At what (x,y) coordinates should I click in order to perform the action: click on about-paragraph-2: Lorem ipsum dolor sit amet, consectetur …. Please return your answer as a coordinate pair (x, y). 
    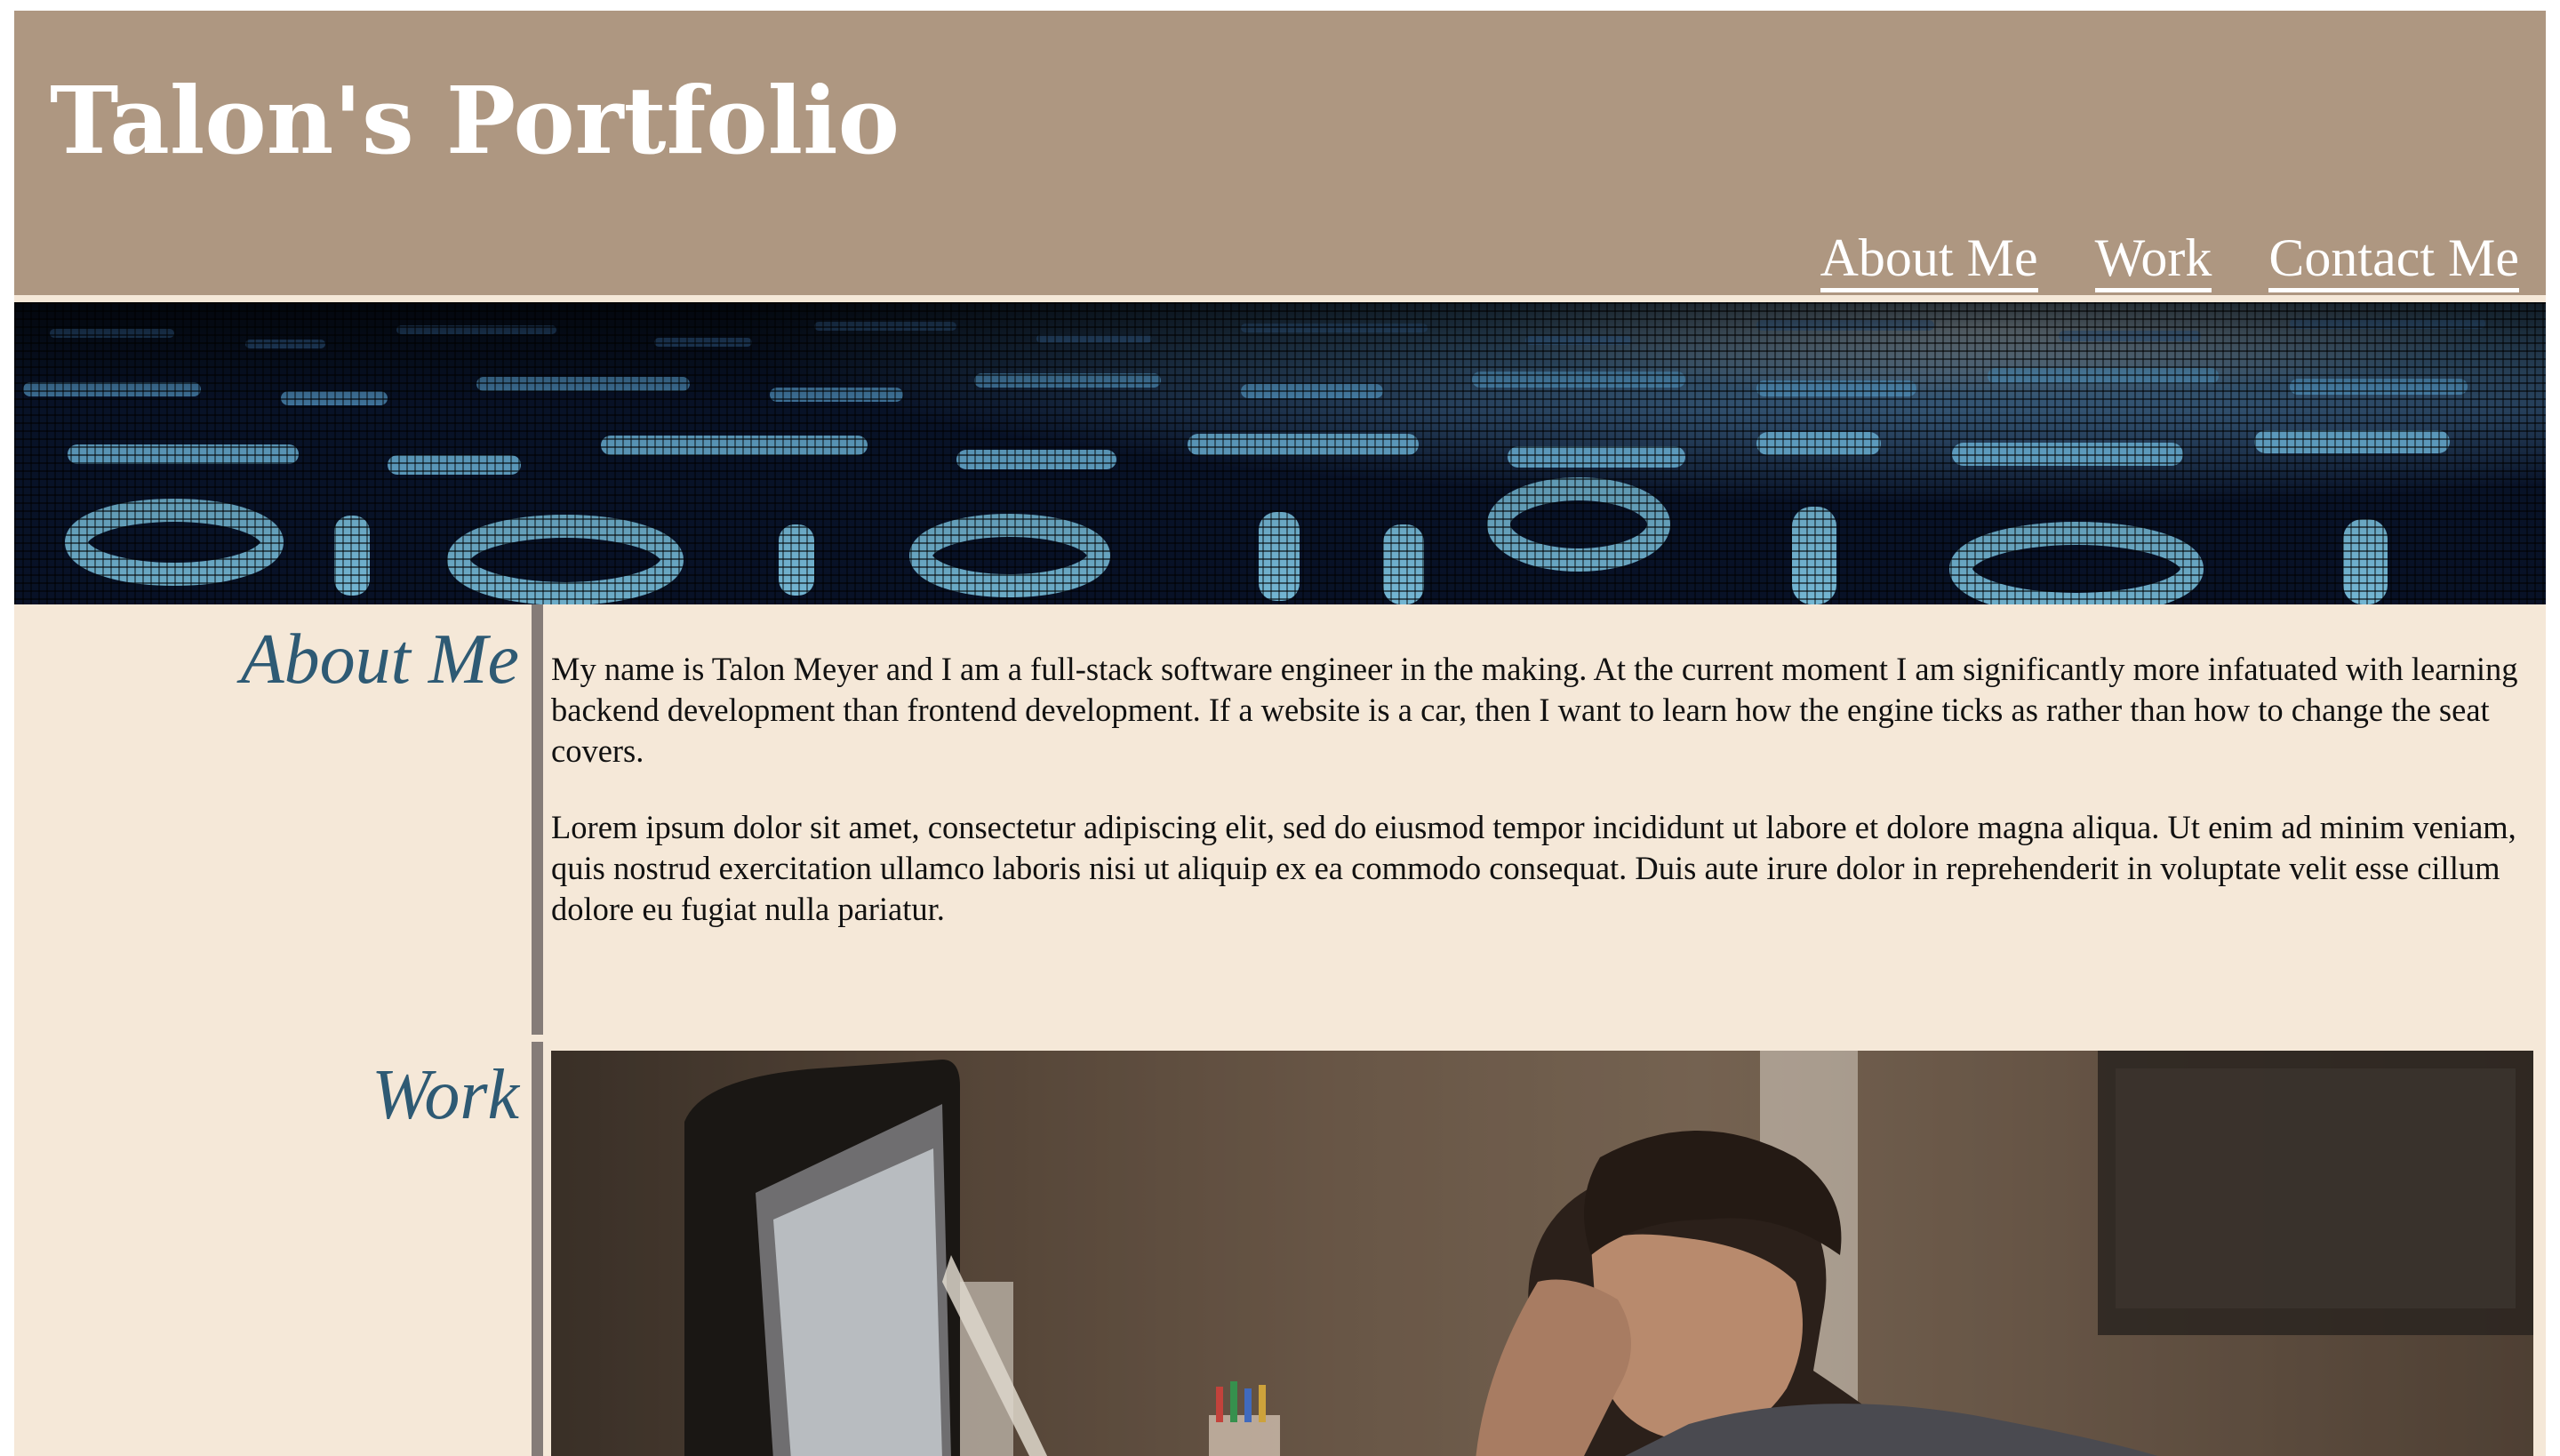
    Looking at the image, I should click on (1533, 868).